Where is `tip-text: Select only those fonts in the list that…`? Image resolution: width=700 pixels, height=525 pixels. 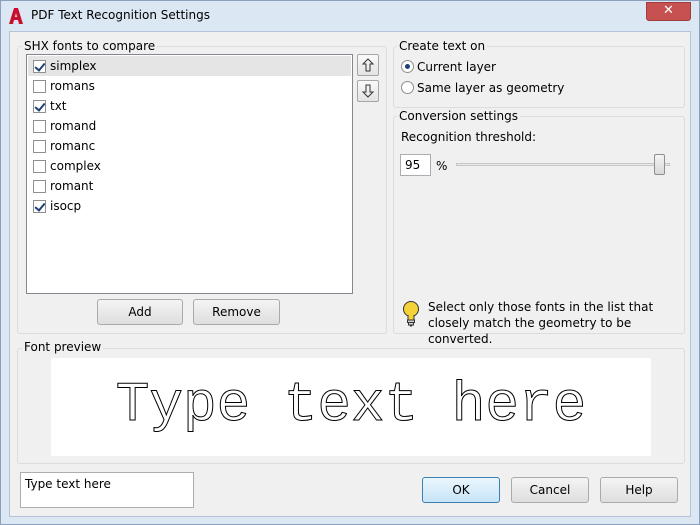
tip-text: Select only those fonts in the list that… is located at coordinates (541, 323).